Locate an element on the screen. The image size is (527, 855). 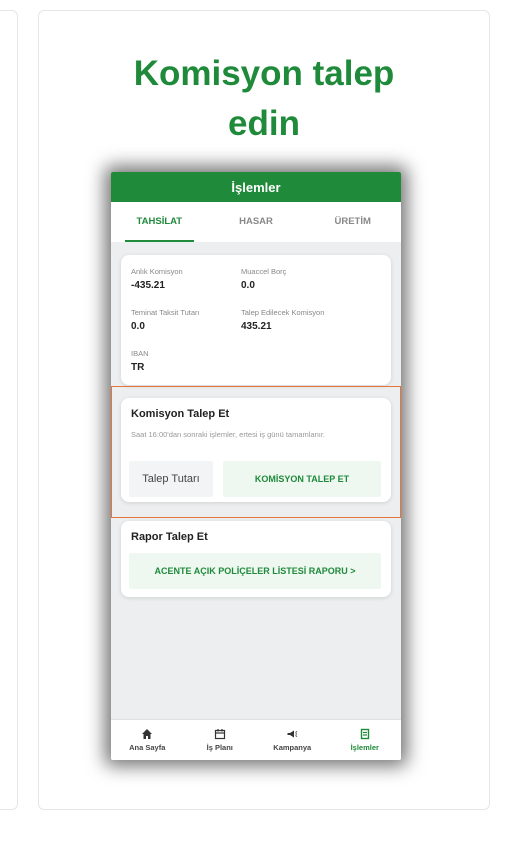
rapor-talep-title: Rapor Talep Et is located at coordinates (169, 537).